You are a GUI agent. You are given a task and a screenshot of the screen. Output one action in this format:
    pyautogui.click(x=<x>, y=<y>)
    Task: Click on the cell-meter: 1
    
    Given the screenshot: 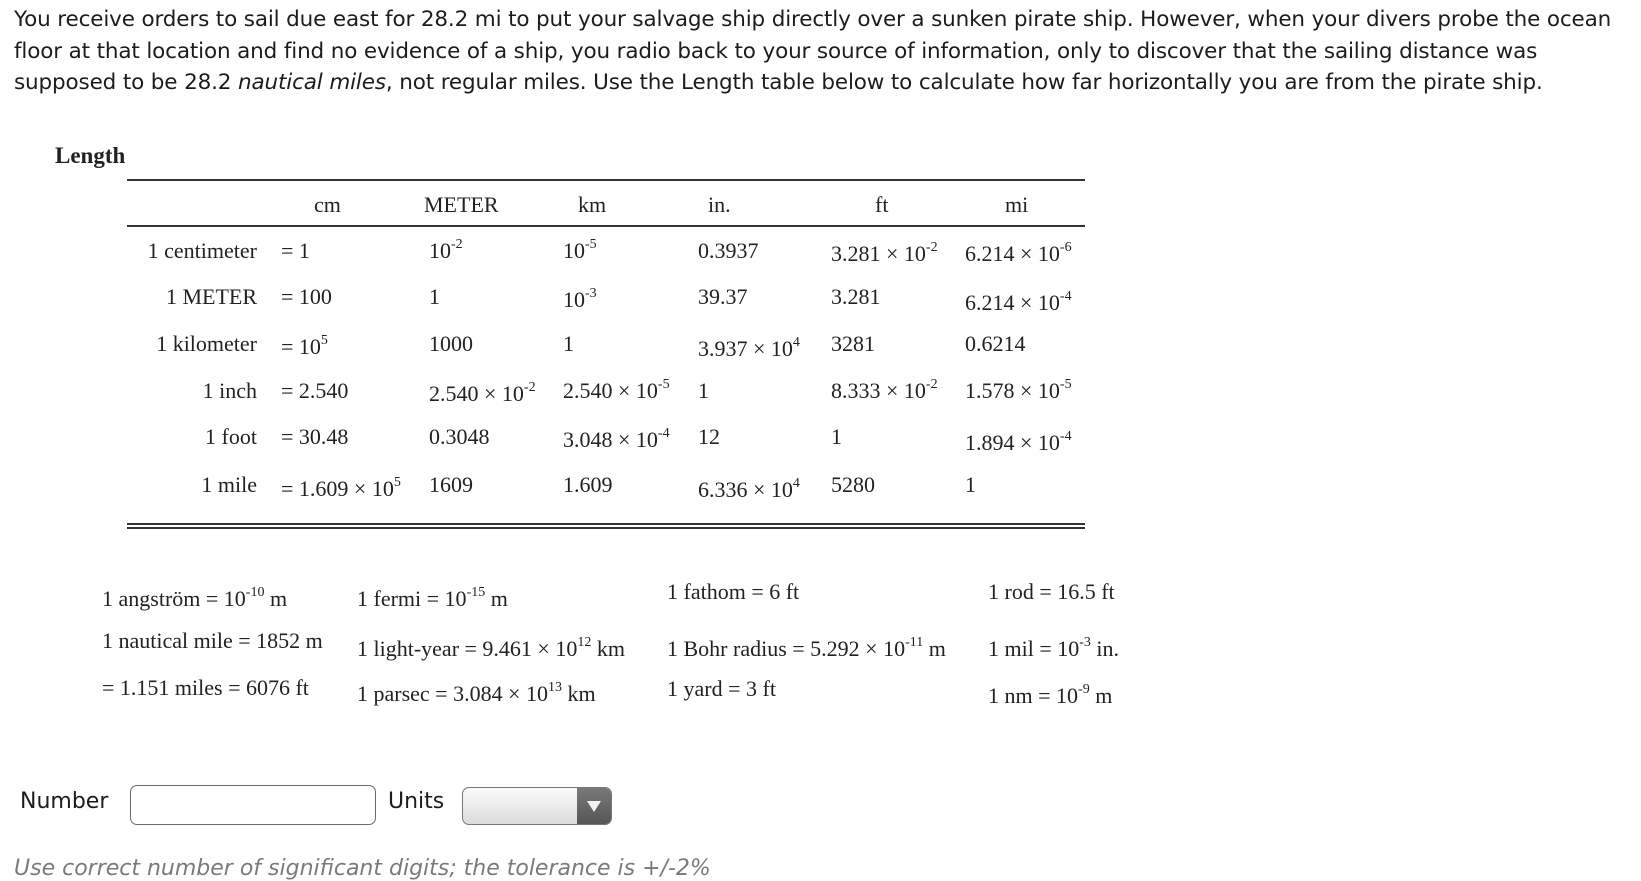 What is the action you would take?
    pyautogui.click(x=434, y=296)
    